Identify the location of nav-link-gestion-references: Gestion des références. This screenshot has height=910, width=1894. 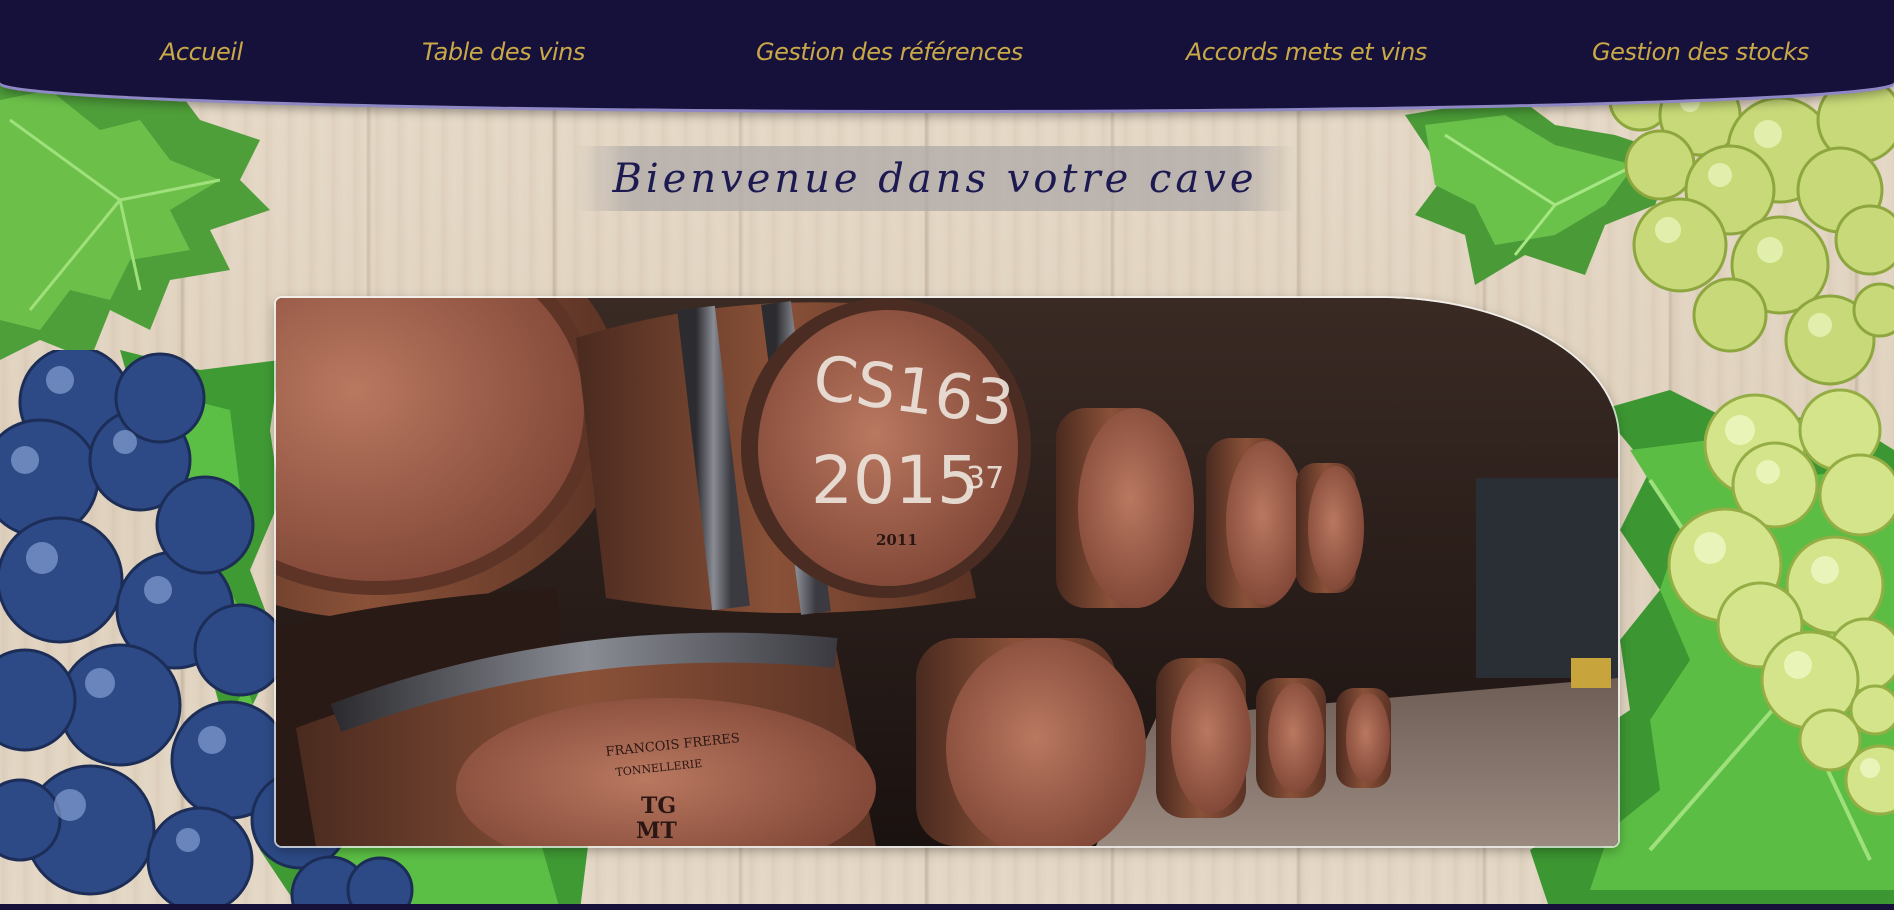
(889, 52).